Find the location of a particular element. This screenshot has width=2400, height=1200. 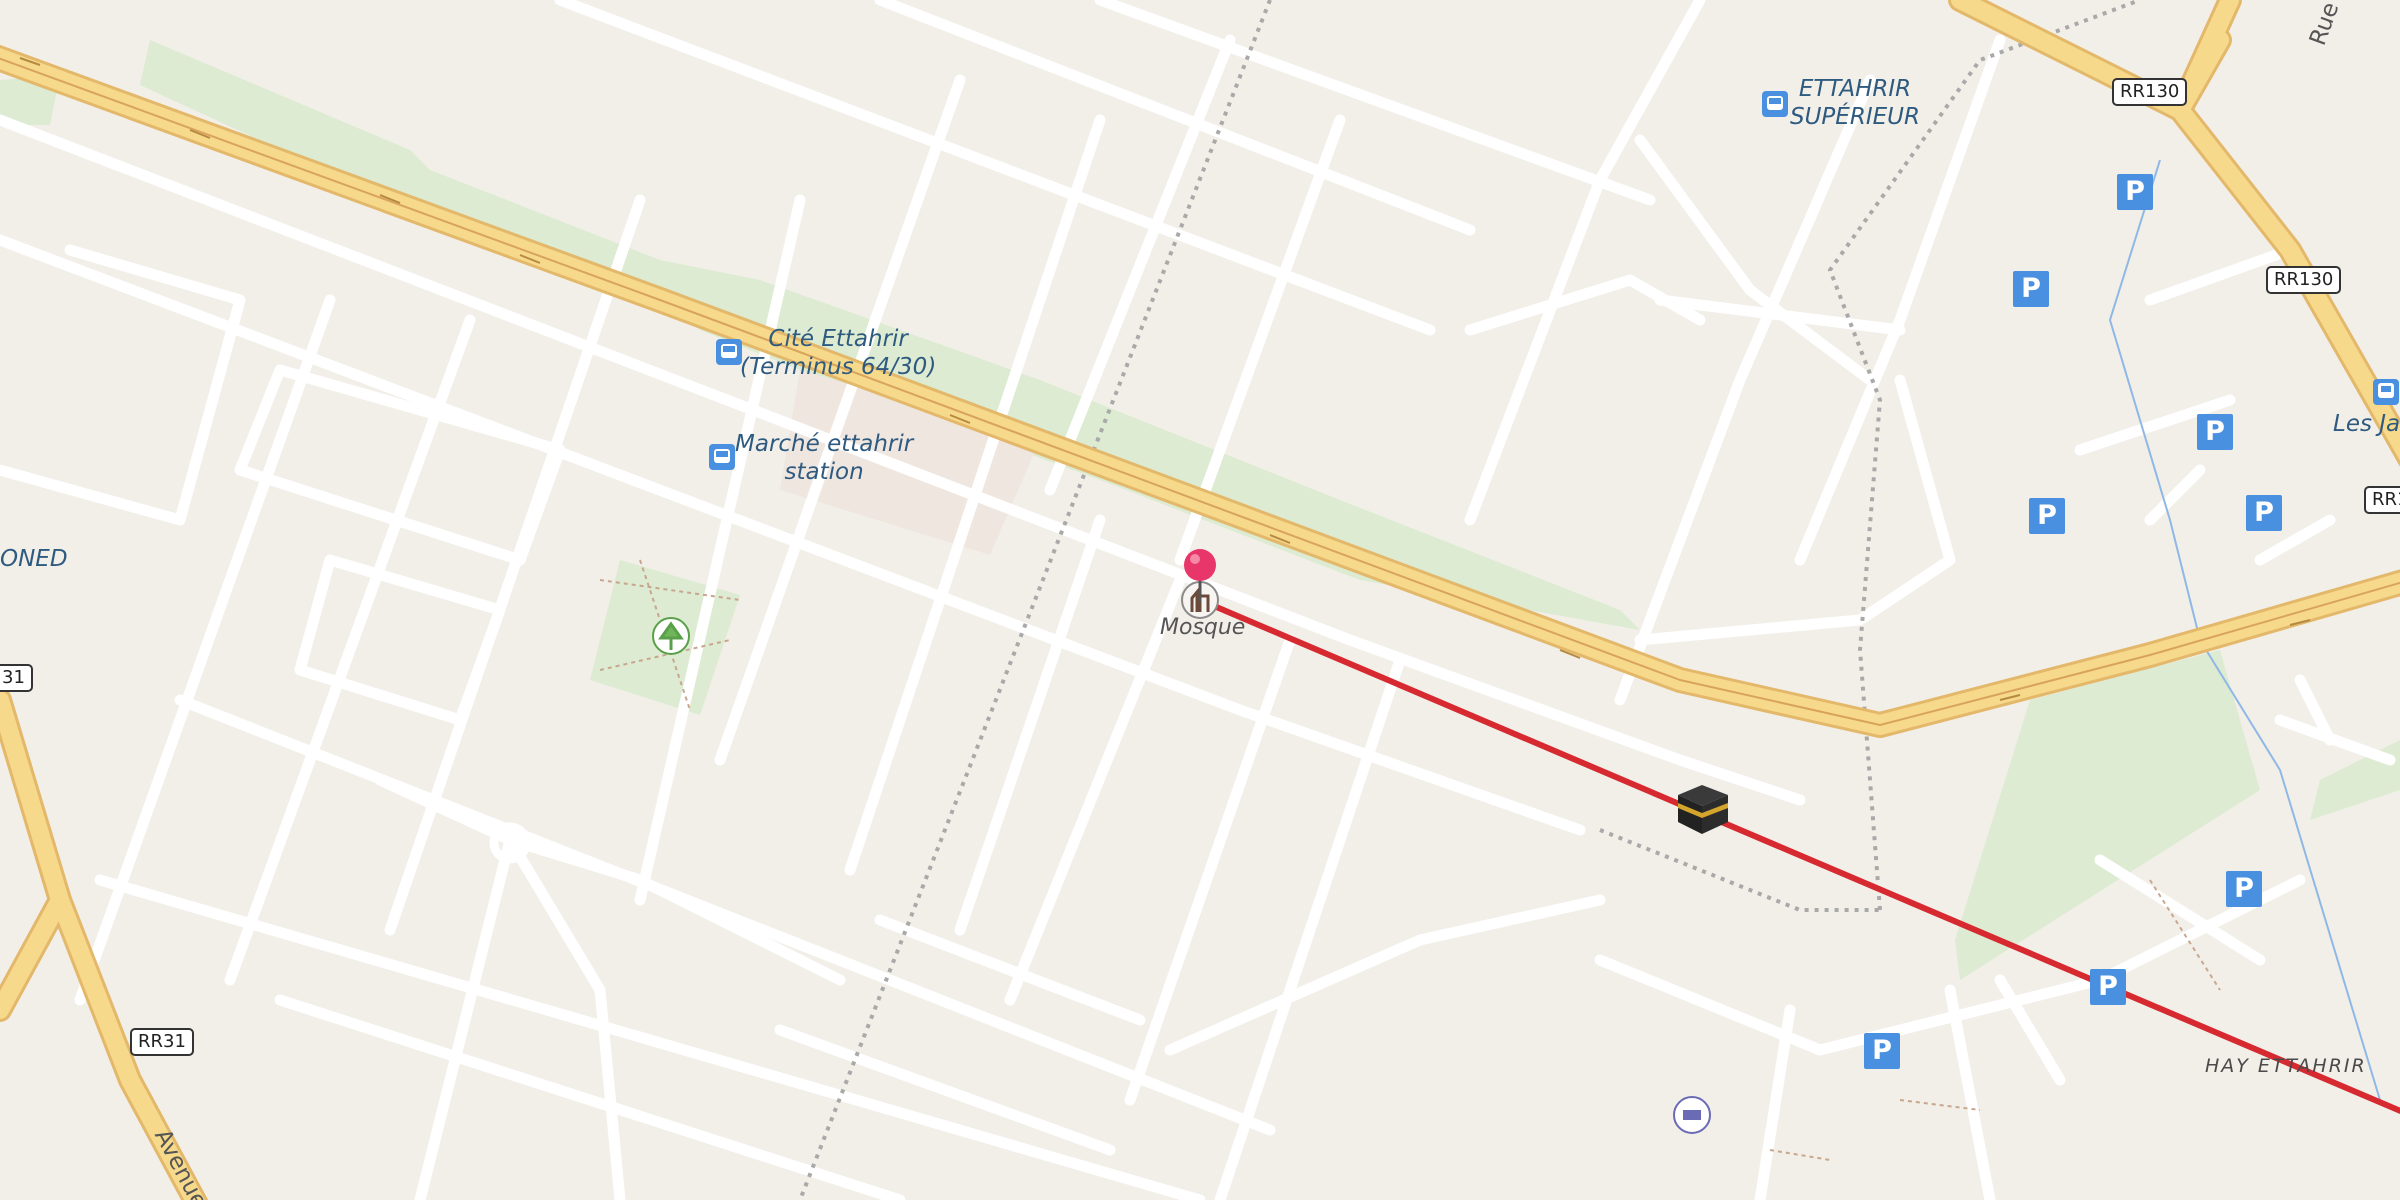

shield-rr1-right: RR1 is located at coordinates (2382, 500).